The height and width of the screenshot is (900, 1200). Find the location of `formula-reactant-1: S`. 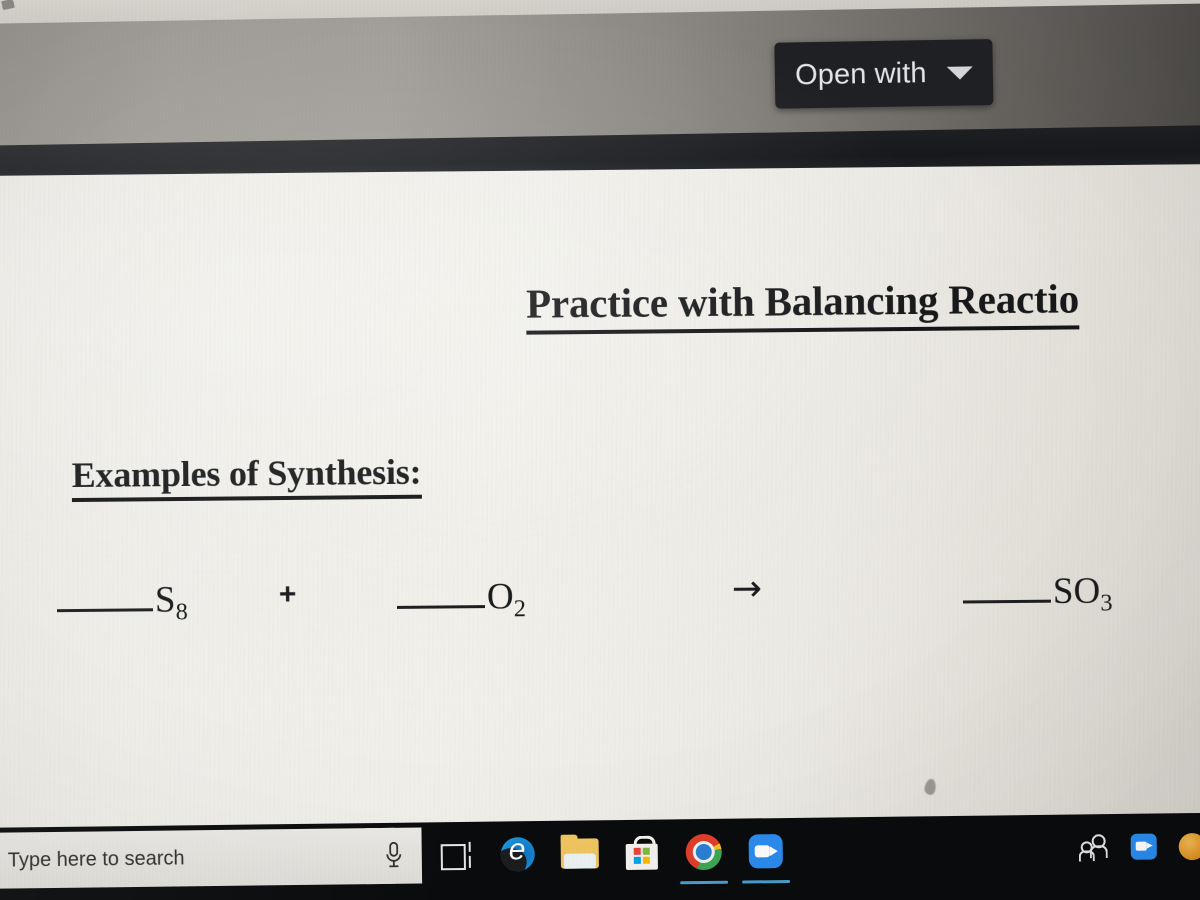

formula-reactant-1: S is located at coordinates (165, 600).